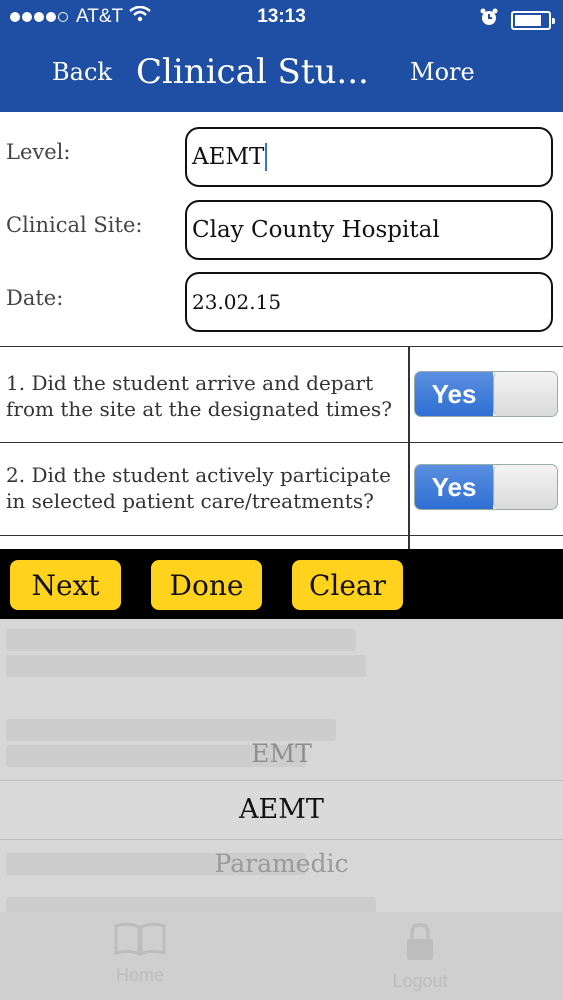 The image size is (563, 1000). I want to click on top-bar: AT&T 13:13 Back Clinical Stu... More, so click(281, 56).